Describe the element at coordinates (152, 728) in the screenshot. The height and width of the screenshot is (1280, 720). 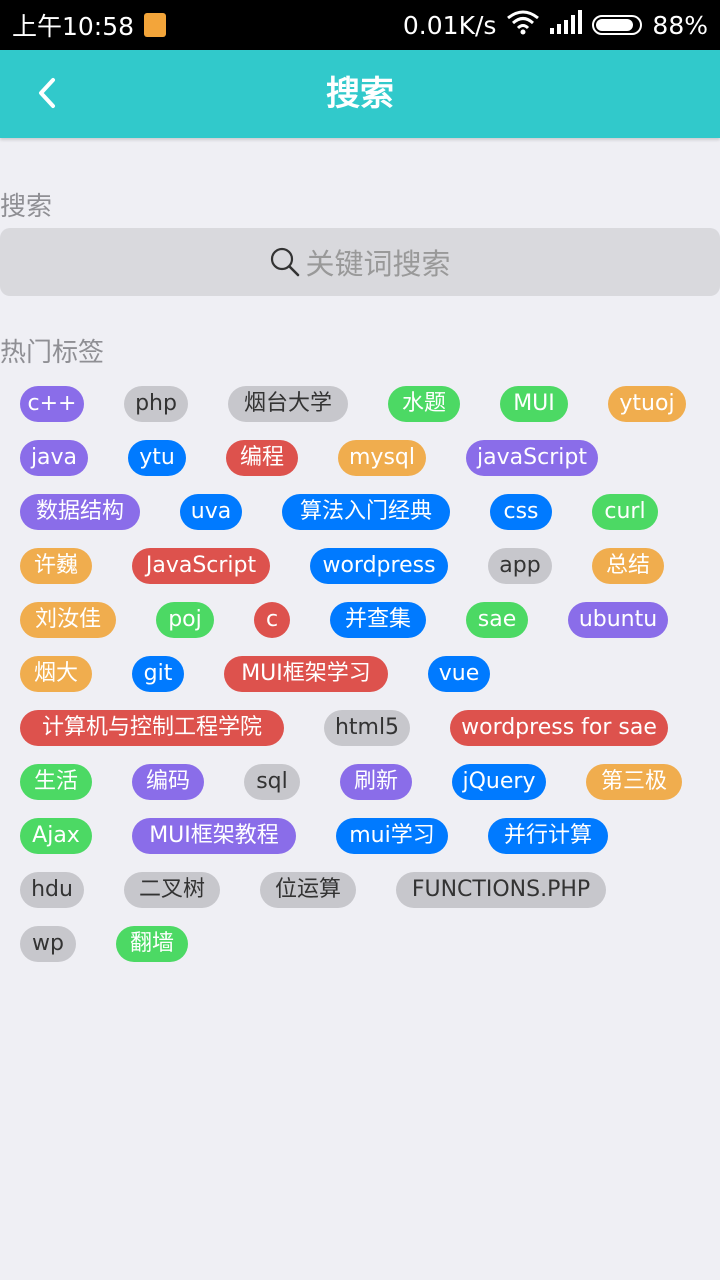
I see `hot-tag: 计算机与控制工程学院` at that location.